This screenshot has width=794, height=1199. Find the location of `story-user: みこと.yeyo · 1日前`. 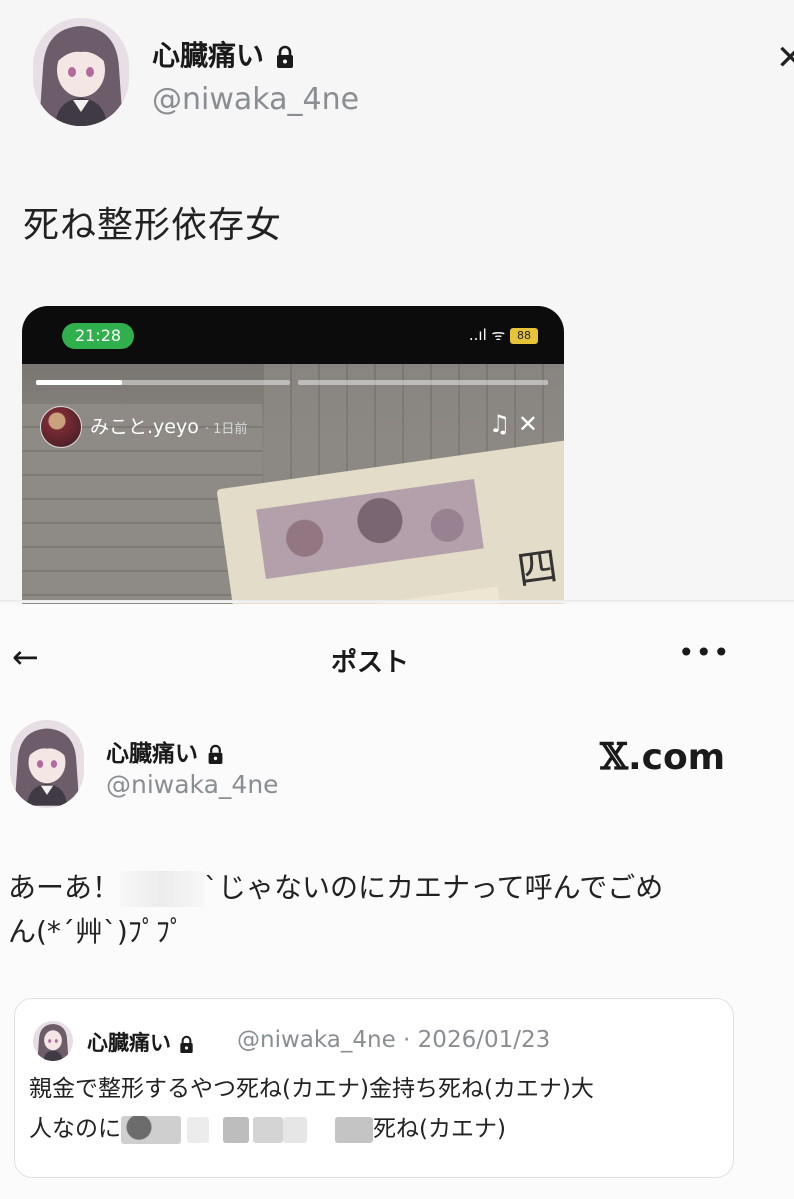

story-user: みこと.yeyo · 1日前 is located at coordinates (168, 425).